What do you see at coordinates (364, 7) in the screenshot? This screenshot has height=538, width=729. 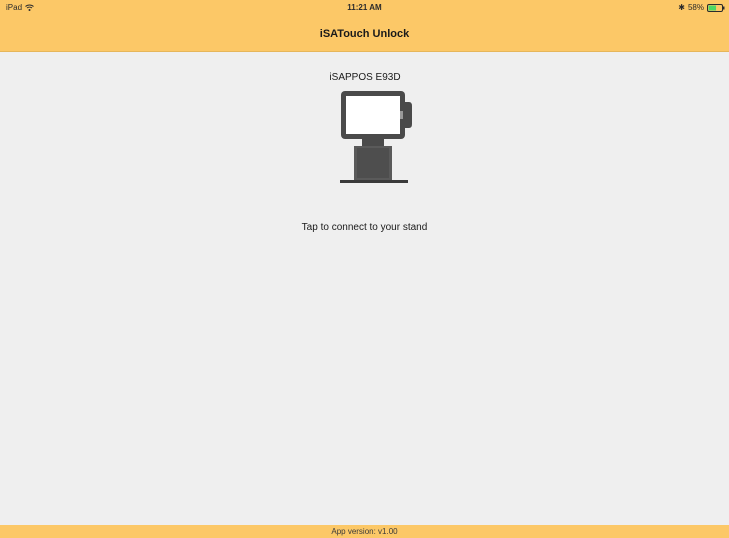 I see `status-time: 11:21 AM` at bounding box center [364, 7].